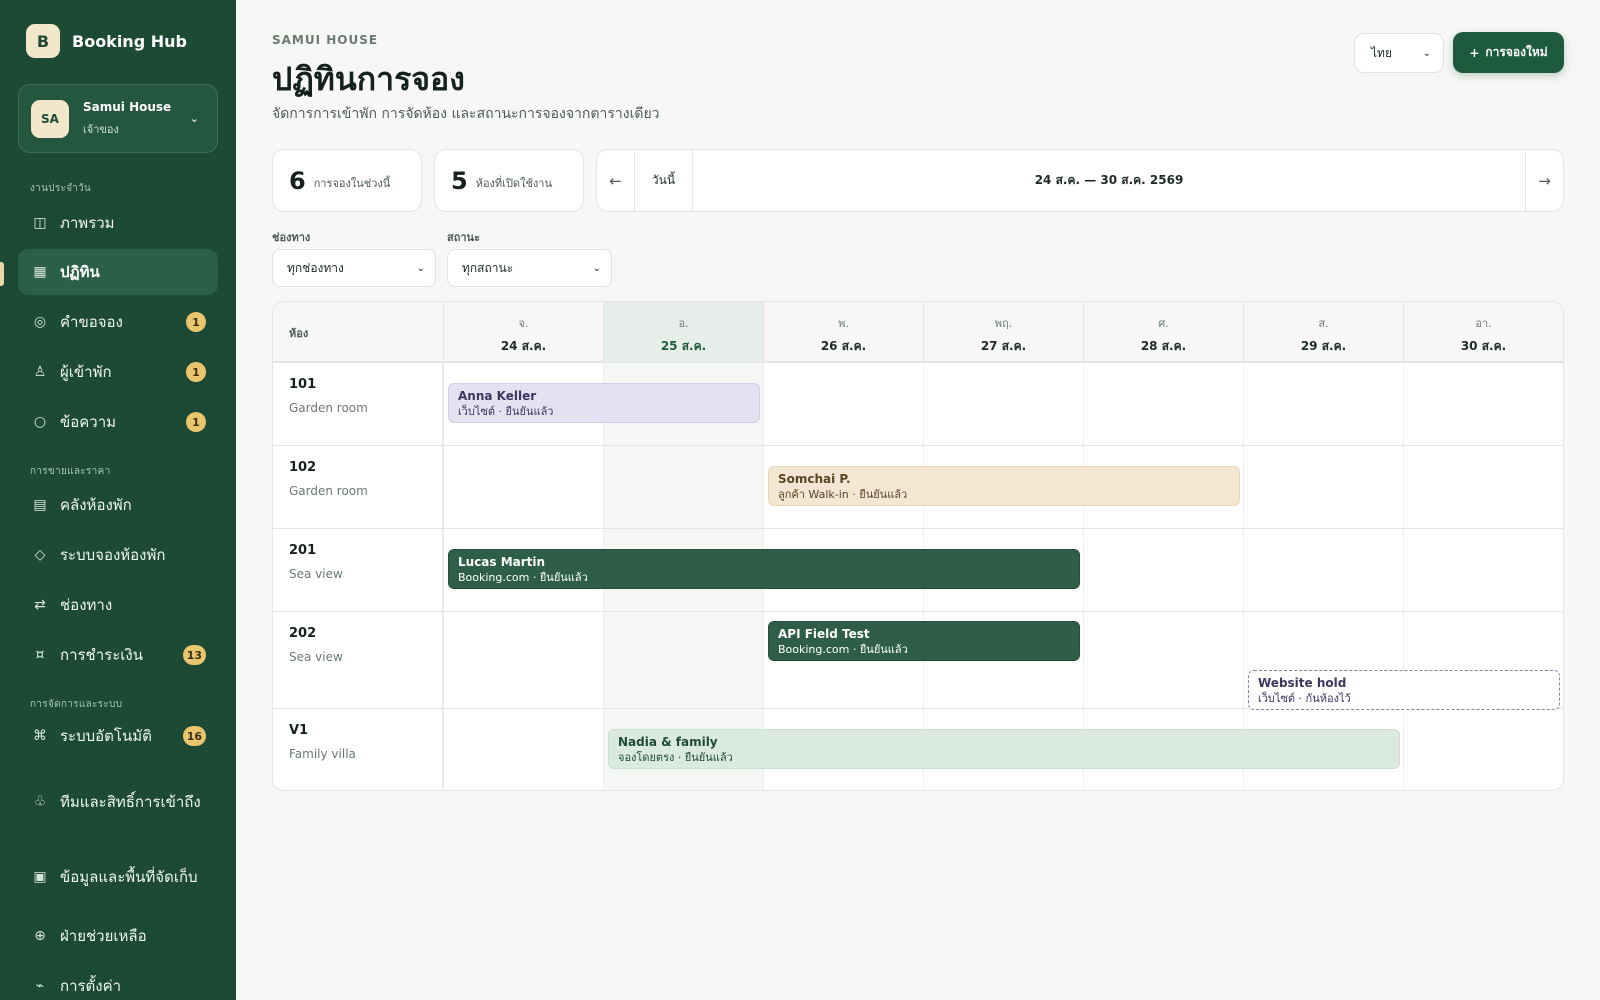  I want to click on day-header: ศ. 28 ส.ค., so click(1163, 332).